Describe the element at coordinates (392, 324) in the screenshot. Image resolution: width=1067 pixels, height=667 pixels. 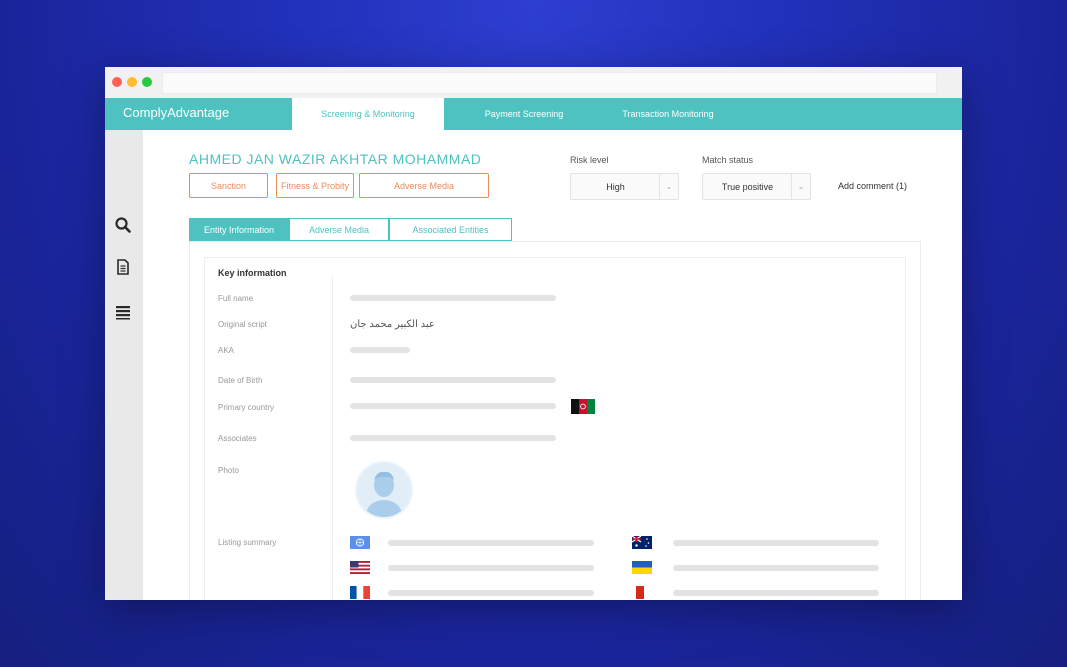
I see `original-script-value: عبد الكبير محمد جان` at that location.